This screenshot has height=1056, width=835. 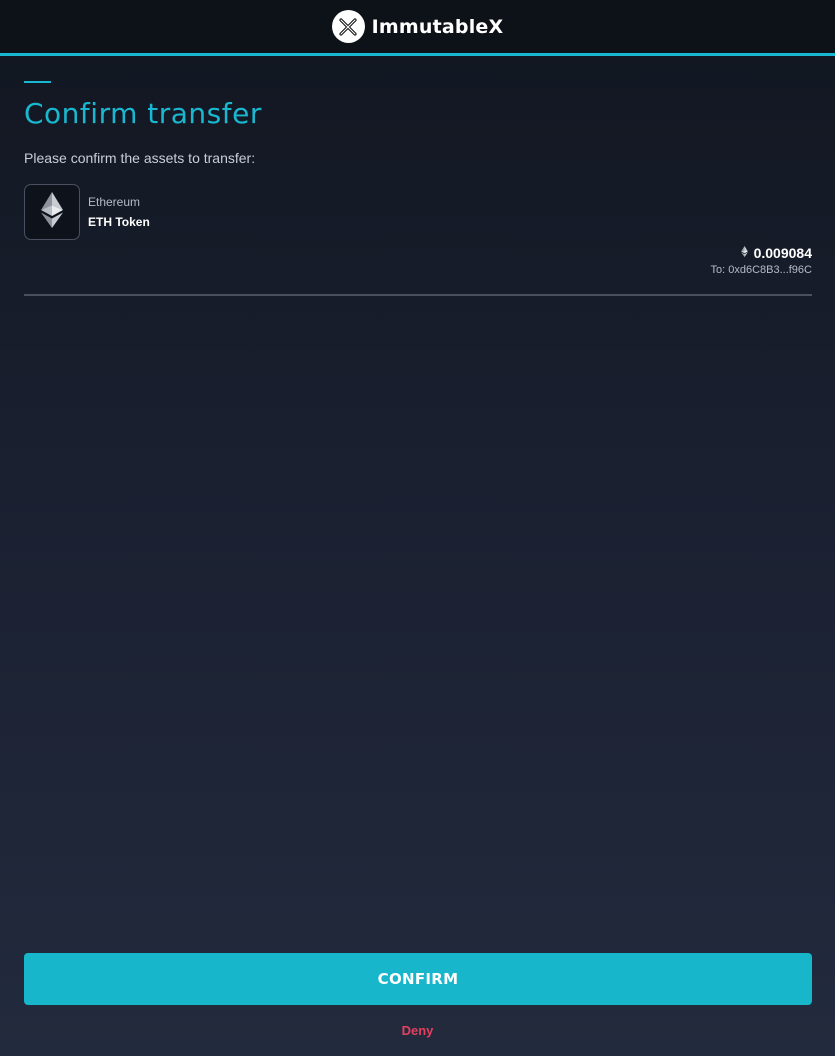 What do you see at coordinates (782, 253) in the screenshot?
I see `amount-value: 0.009084` at bounding box center [782, 253].